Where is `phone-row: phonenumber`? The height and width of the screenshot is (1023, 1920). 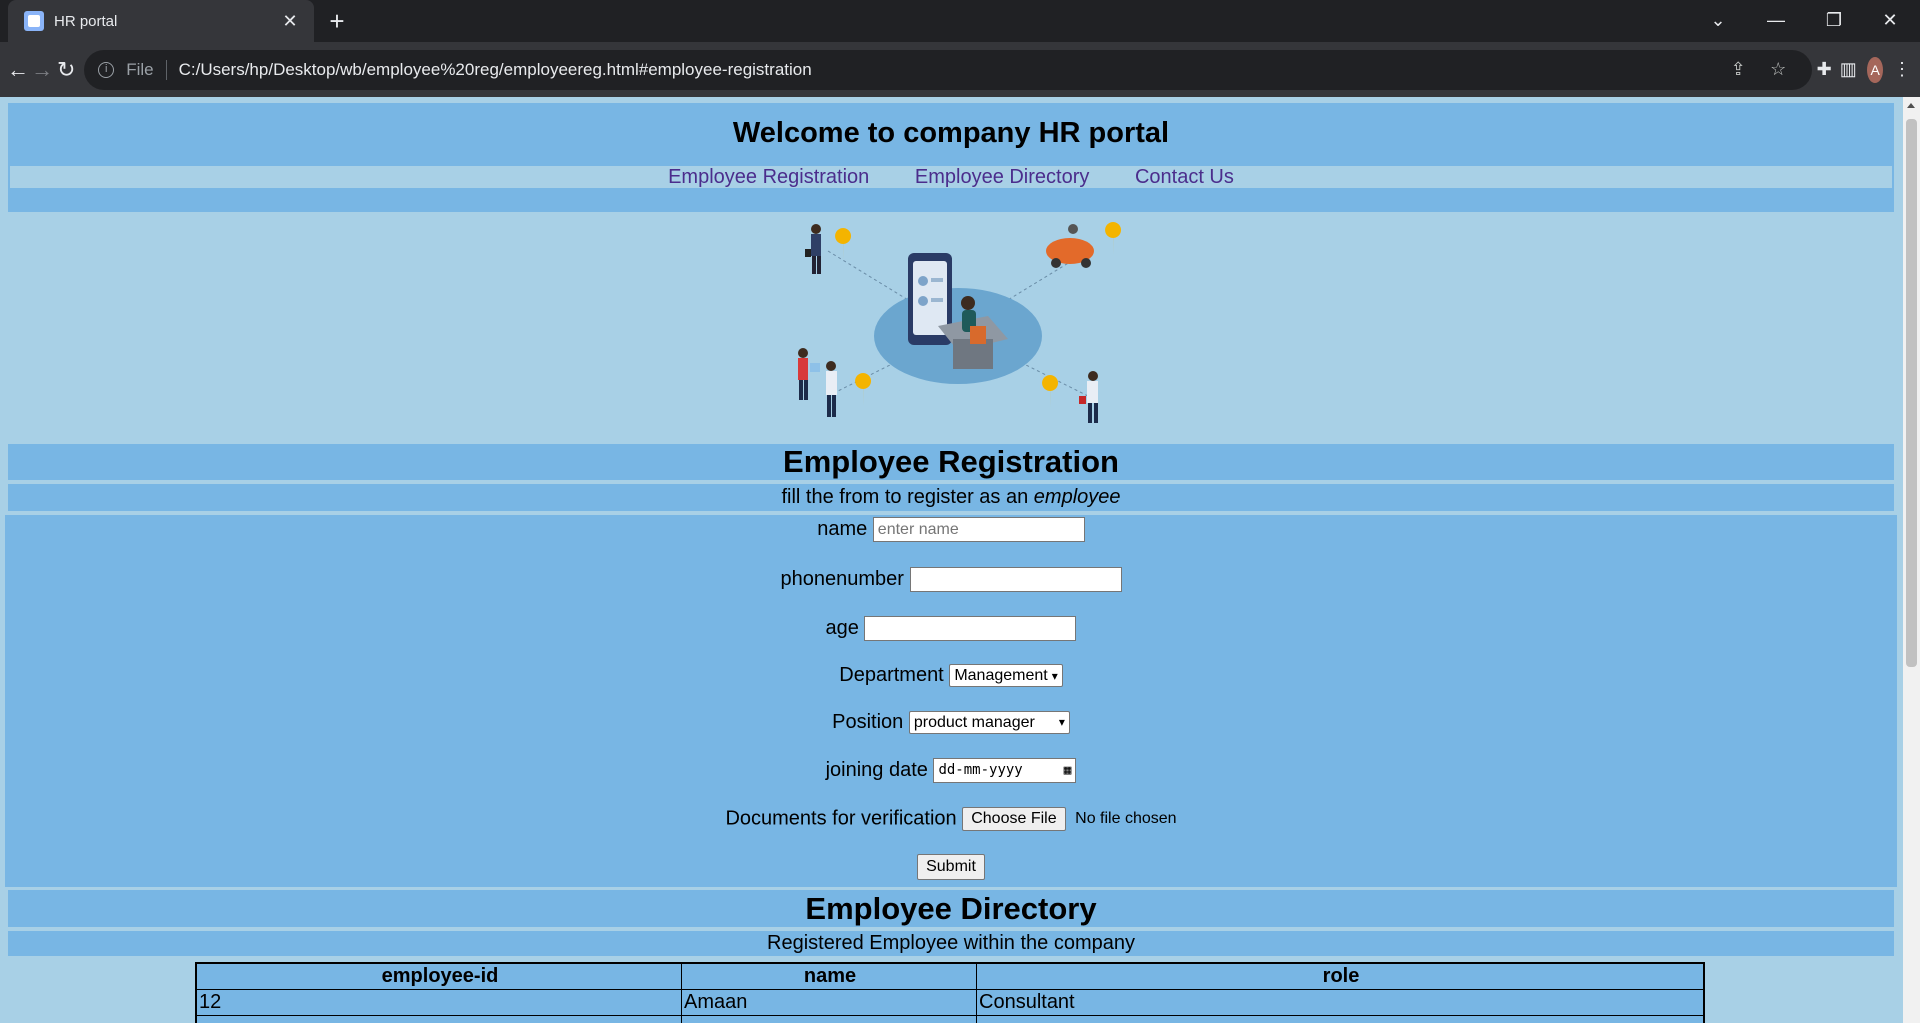 phone-row: phonenumber is located at coordinates (951, 579).